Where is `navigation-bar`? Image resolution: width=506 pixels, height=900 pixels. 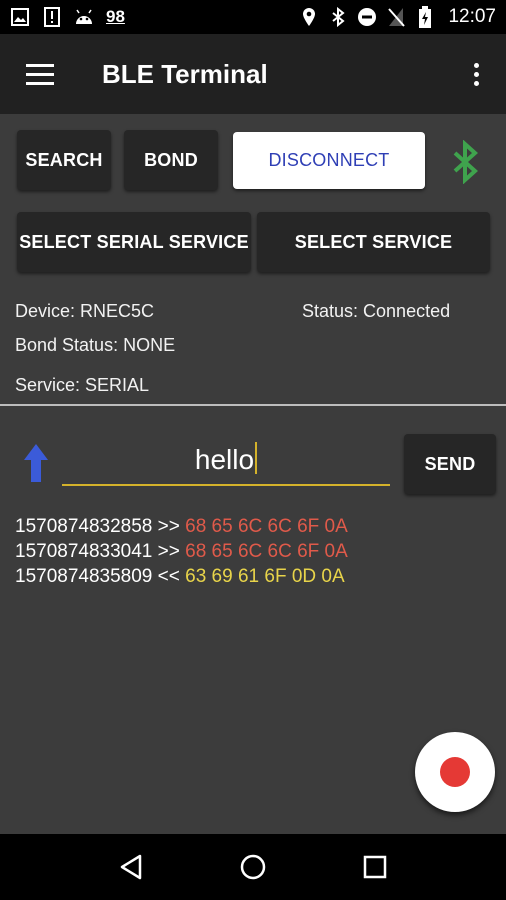
navigation-bar is located at coordinates (253, 867).